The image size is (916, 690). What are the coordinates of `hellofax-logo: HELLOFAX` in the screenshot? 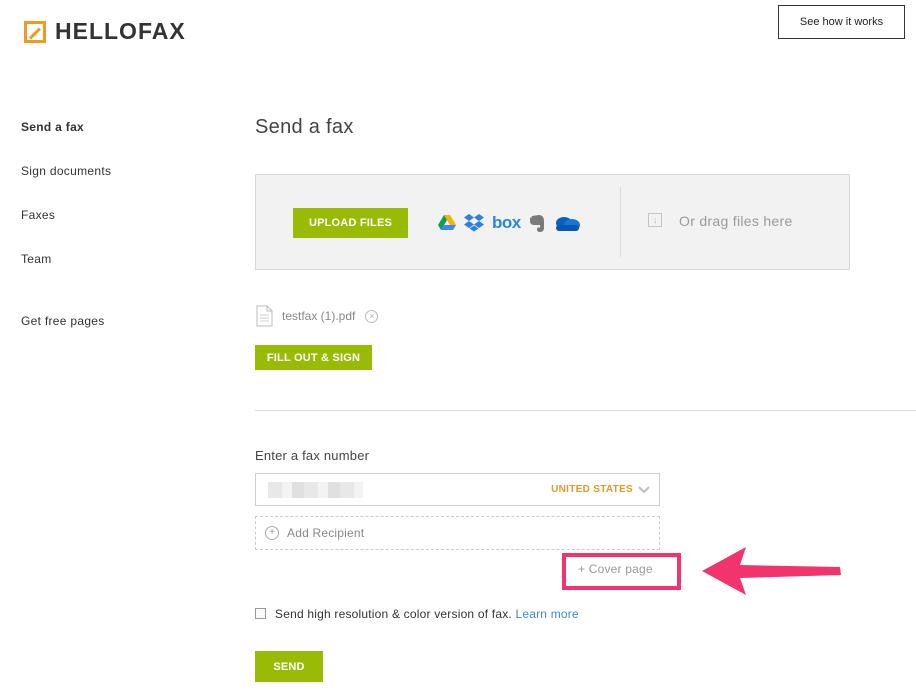 It's located at (105, 31).